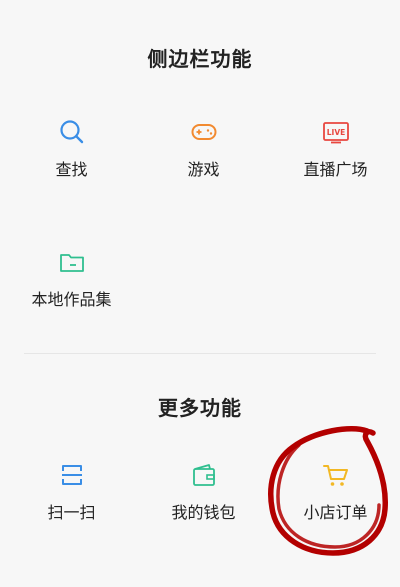  What do you see at coordinates (71, 512) in the screenshot?
I see `feature-item-label: 扫一扫` at bounding box center [71, 512].